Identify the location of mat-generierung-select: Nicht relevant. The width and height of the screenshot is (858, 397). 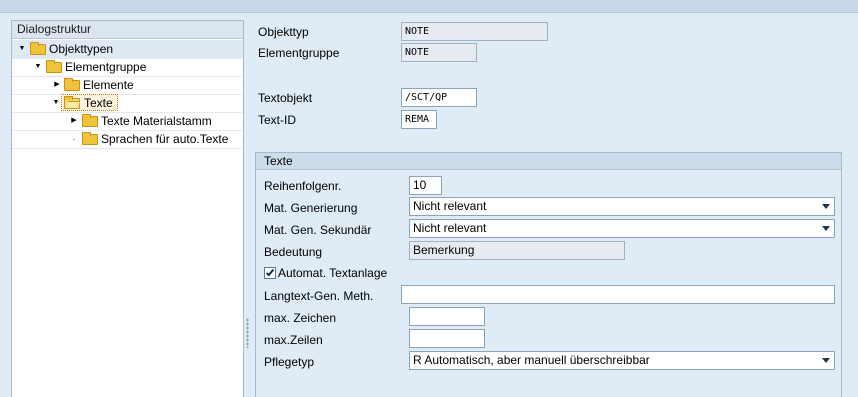
(622, 206).